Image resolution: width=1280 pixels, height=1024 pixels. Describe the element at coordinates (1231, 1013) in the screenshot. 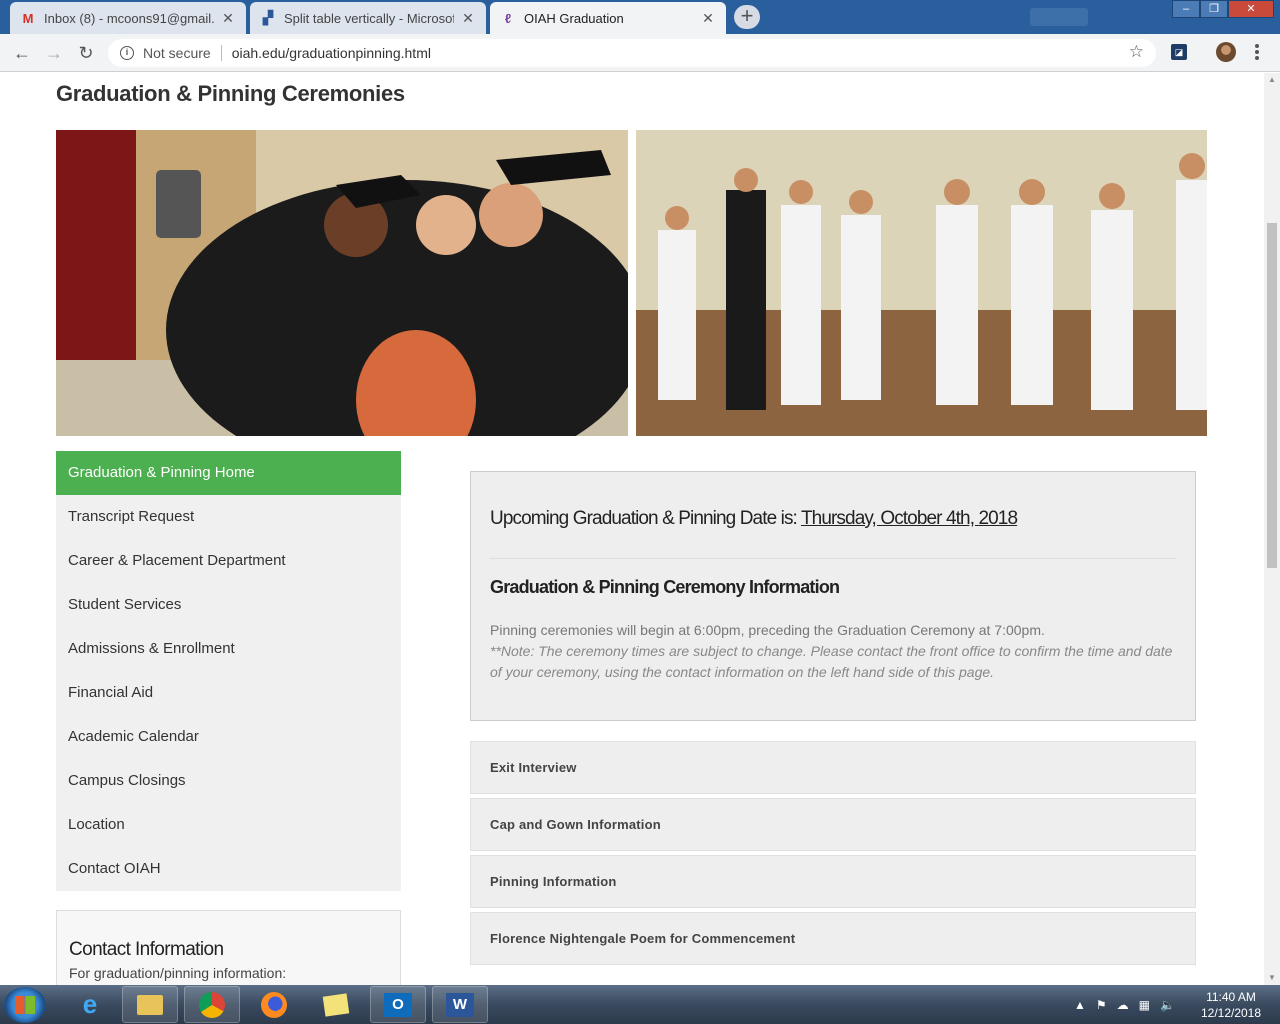

I see `clock-date: 12/12/2018` at that location.